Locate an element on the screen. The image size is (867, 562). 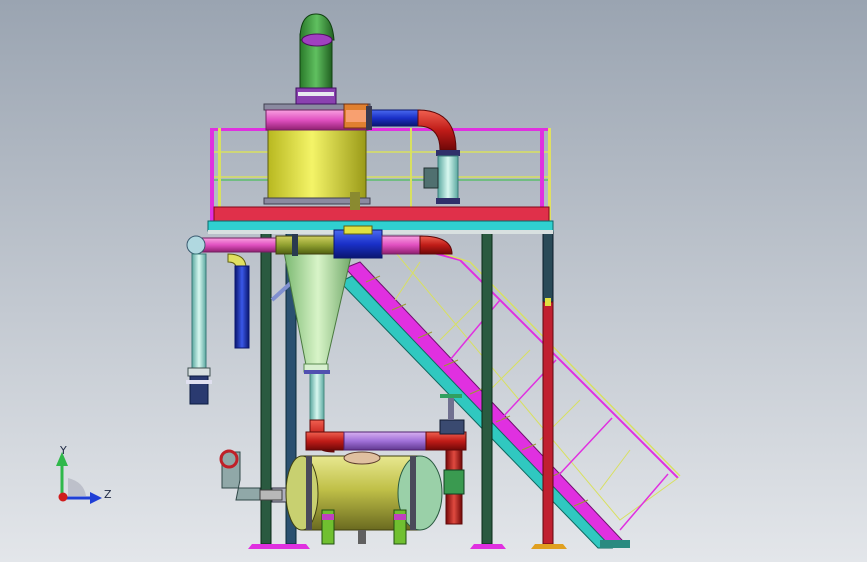
drop-pipe-blue is located at coordinates (242, 307).